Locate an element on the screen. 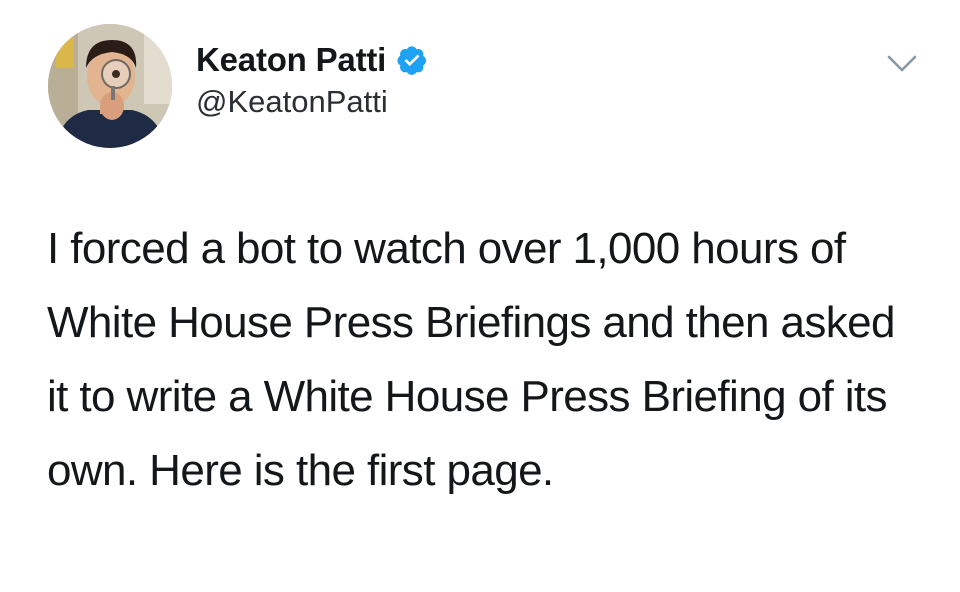  avatar-photo-icon is located at coordinates (110, 86).